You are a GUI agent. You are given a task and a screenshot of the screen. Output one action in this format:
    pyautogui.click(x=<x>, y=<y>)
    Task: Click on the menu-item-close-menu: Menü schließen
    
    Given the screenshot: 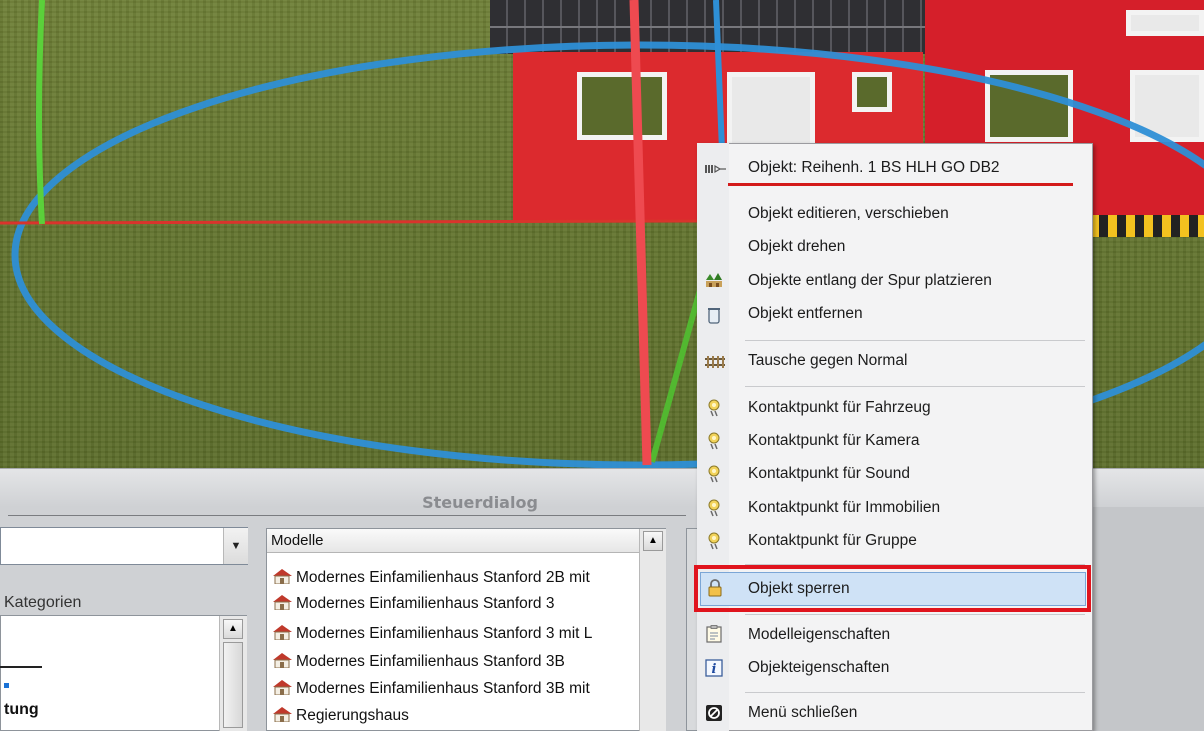 What is the action you would take?
    pyautogui.click(x=802, y=713)
    